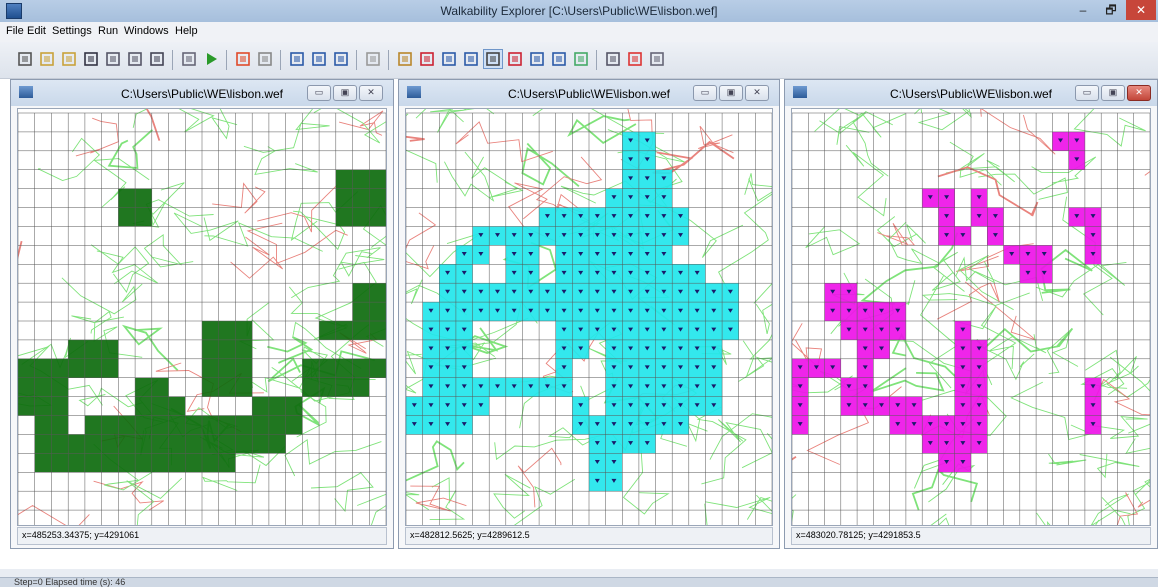 Image resolution: width=1158 pixels, height=587 pixels. What do you see at coordinates (493, 59) in the screenshot?
I see `pan-hand-icon` at bounding box center [493, 59].